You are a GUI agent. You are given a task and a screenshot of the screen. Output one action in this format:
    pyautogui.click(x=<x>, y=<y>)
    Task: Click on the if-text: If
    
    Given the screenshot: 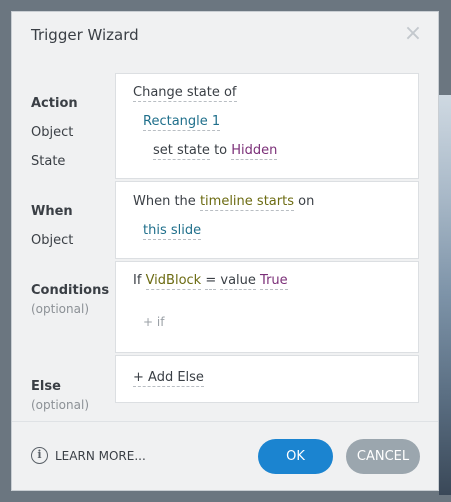 What is the action you would take?
    pyautogui.click(x=137, y=280)
    